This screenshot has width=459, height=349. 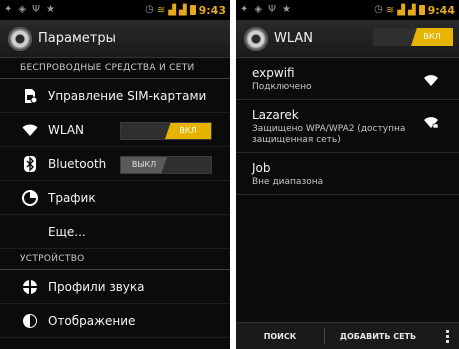 What do you see at coordinates (378, 336) in the screenshot?
I see `add-network-button: ДОБАВИТЬ СЕТЬ` at bounding box center [378, 336].